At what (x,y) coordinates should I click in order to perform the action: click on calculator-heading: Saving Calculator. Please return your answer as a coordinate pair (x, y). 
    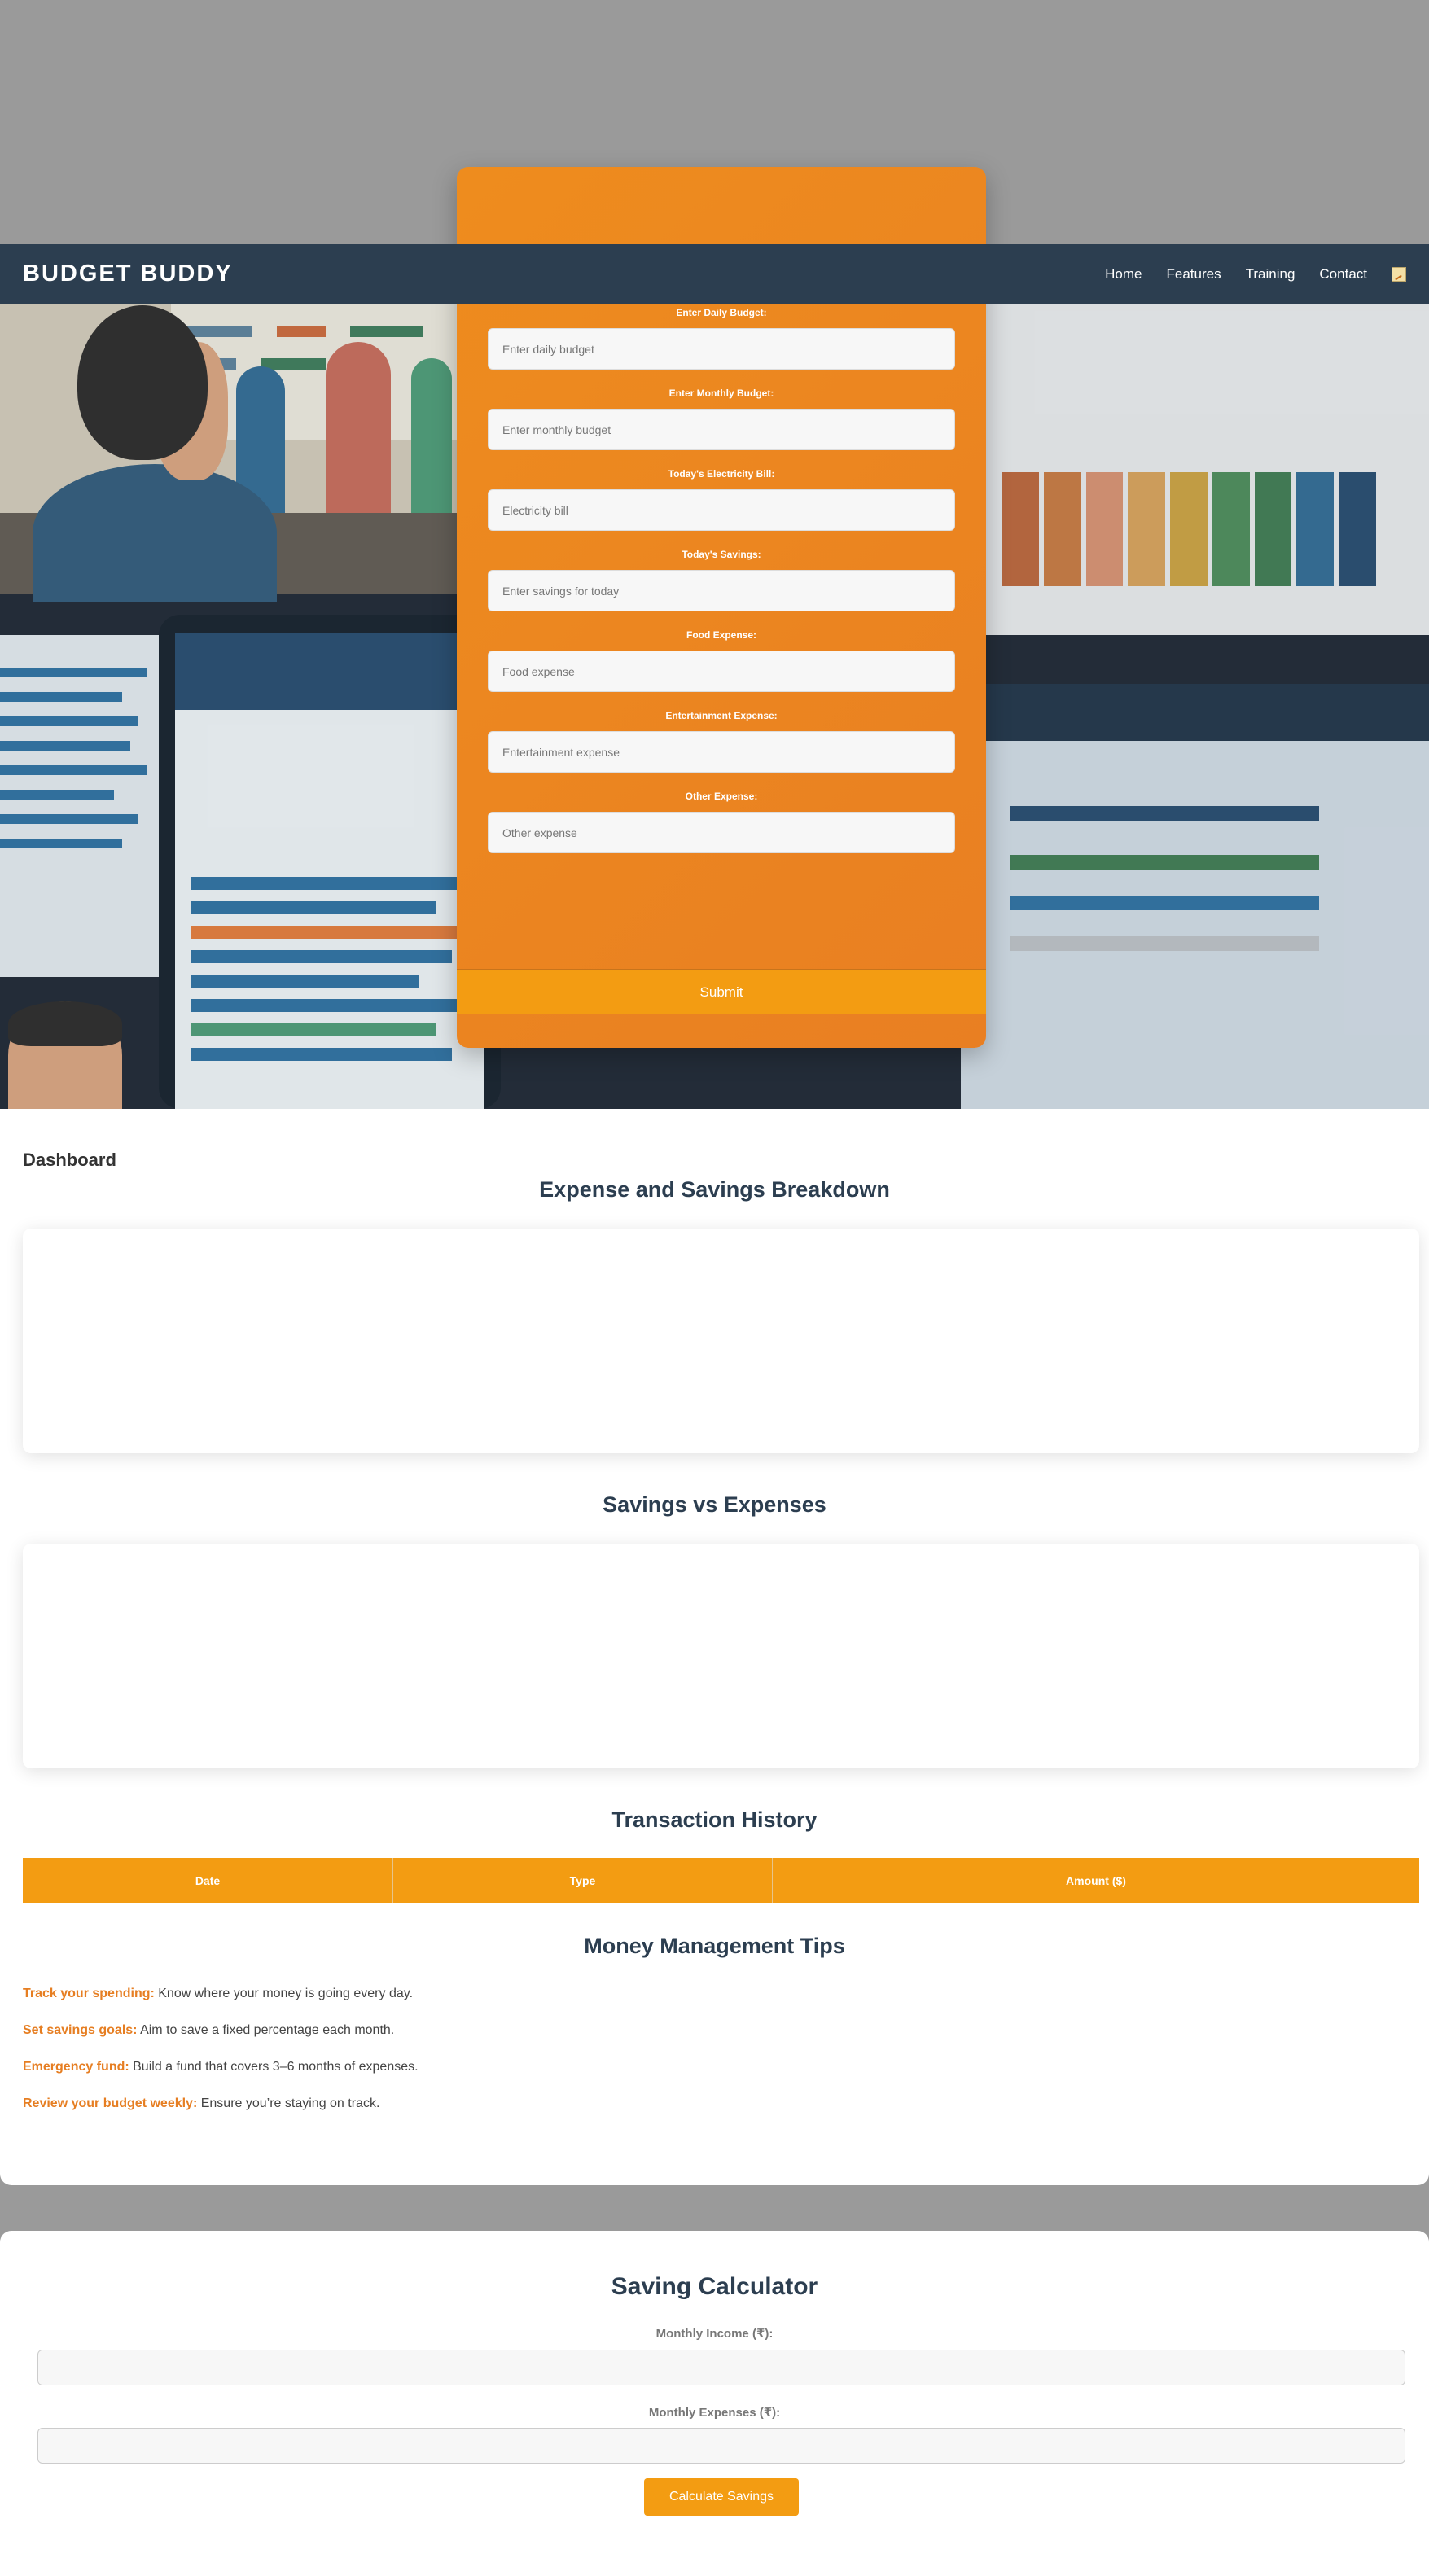
    Looking at the image, I should click on (714, 2286).